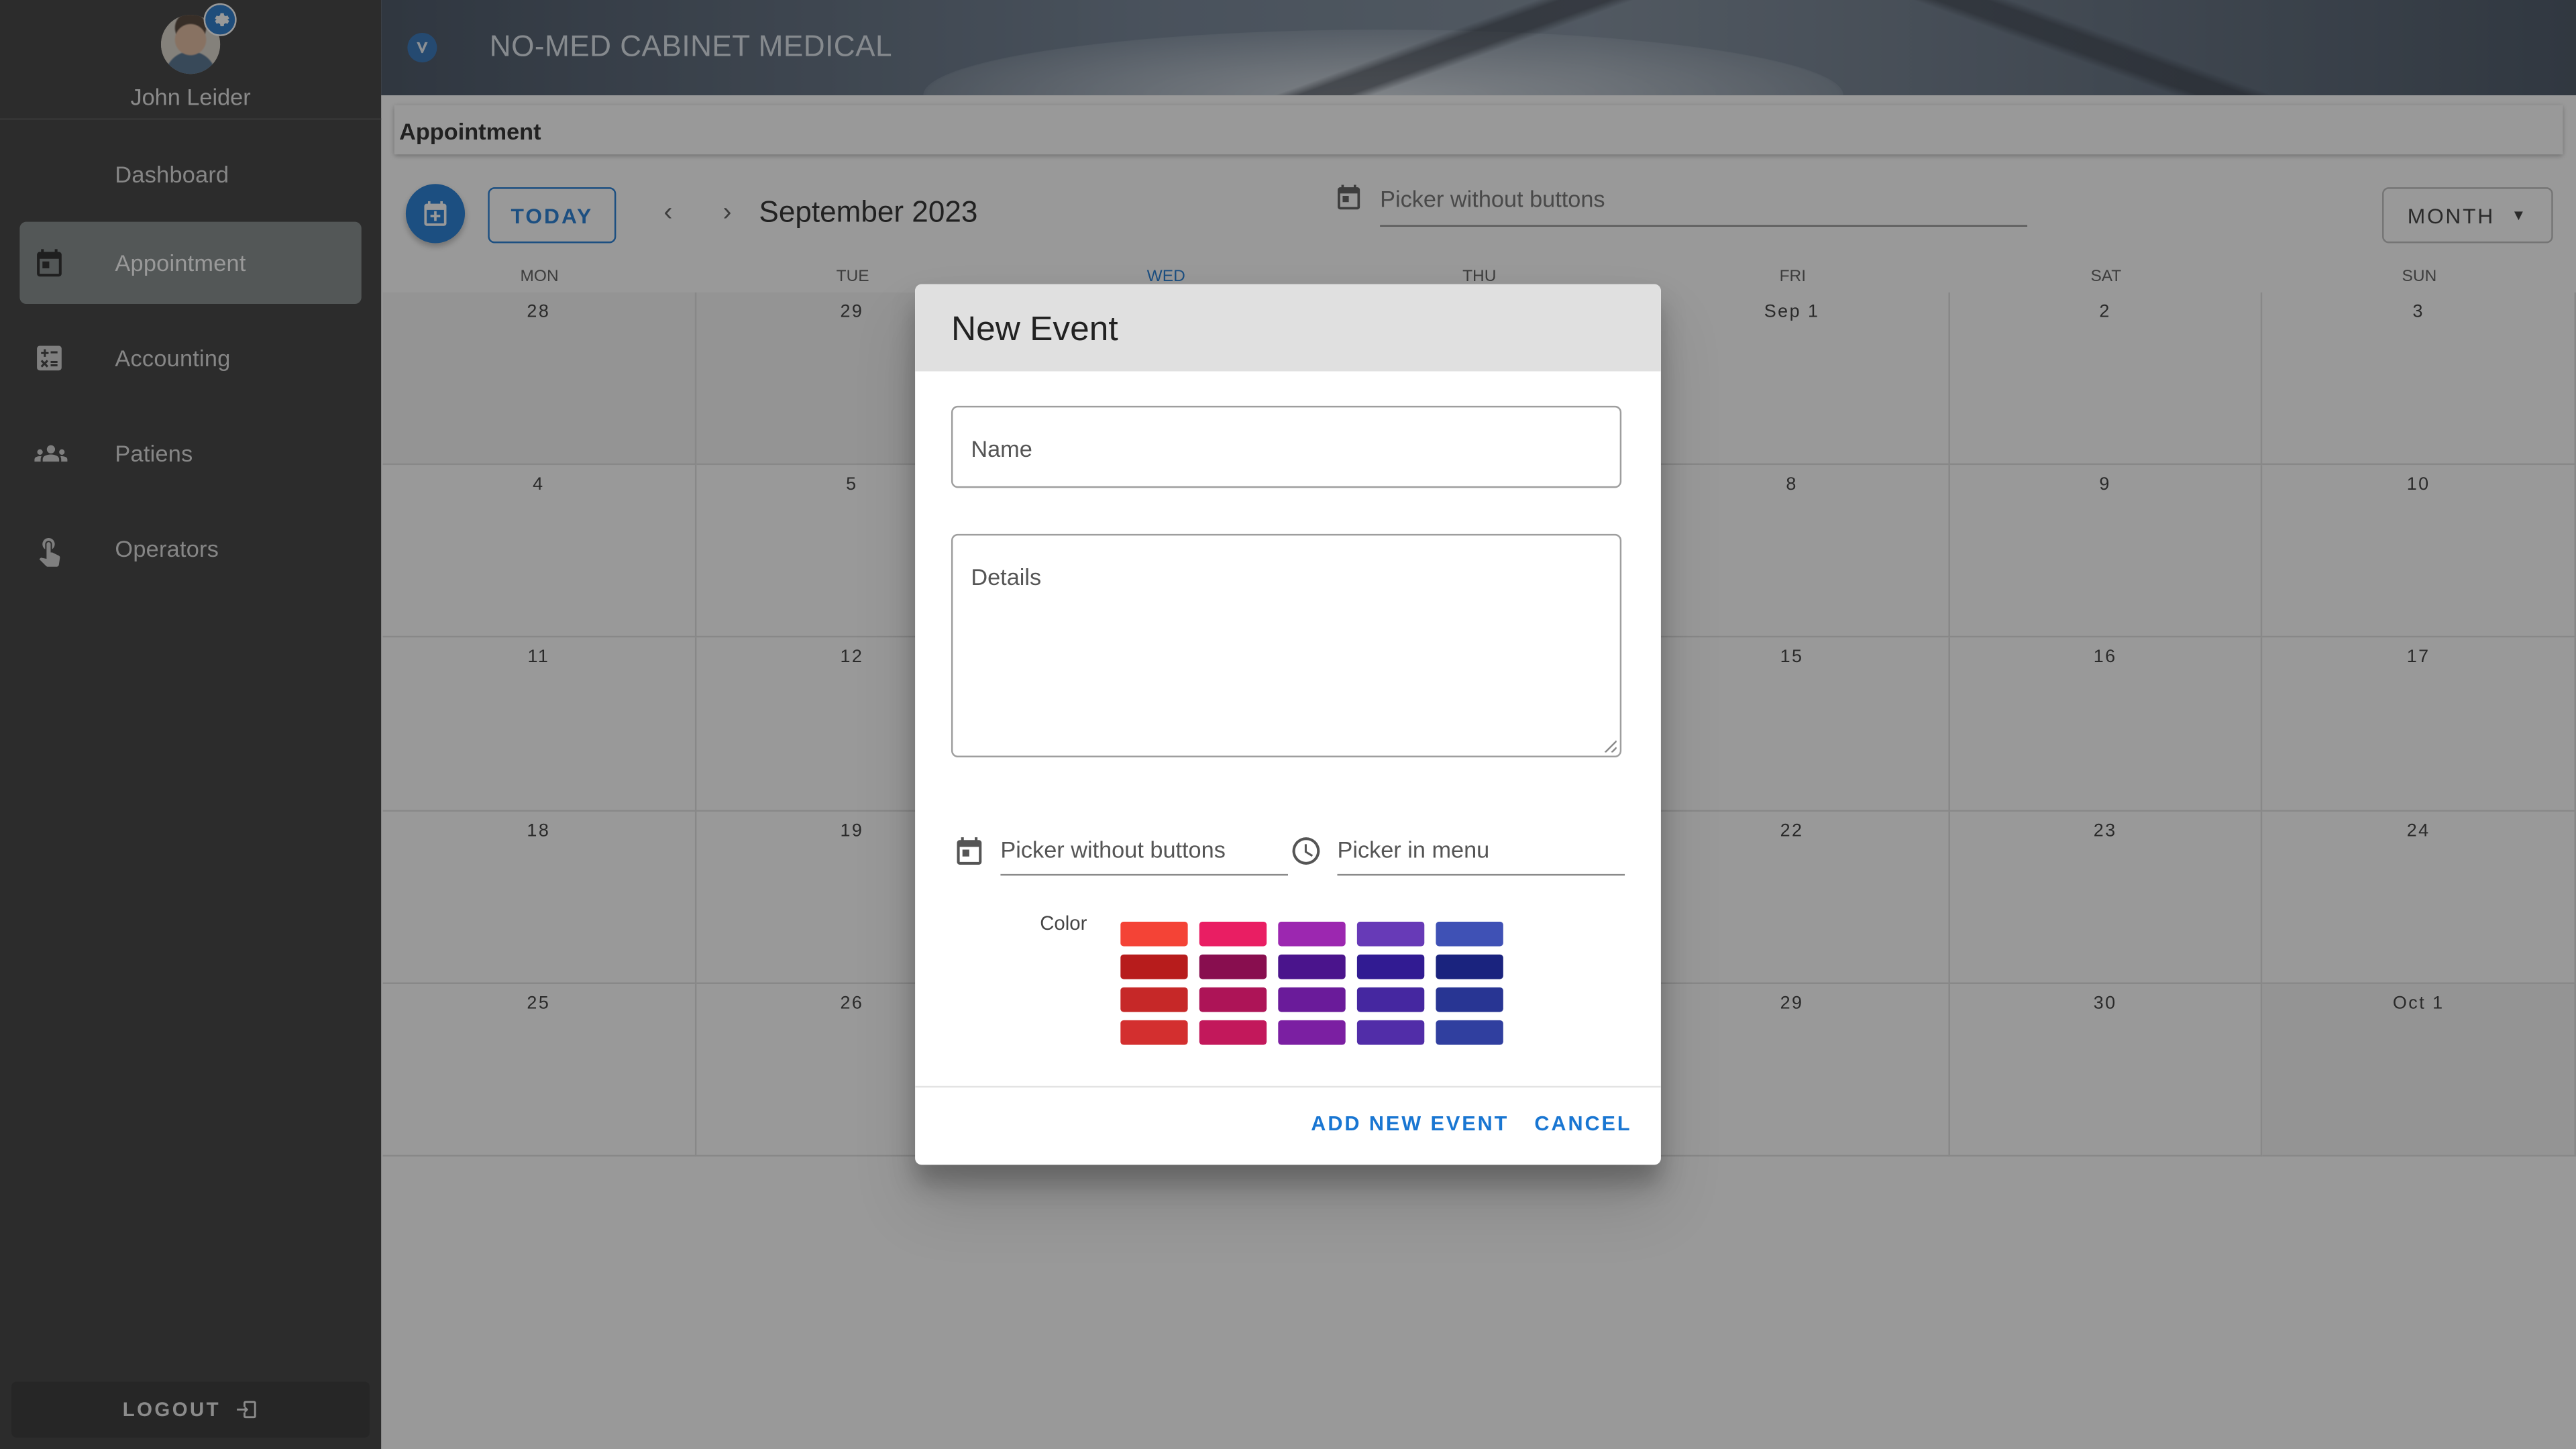 The height and width of the screenshot is (1449, 2576). I want to click on event-time-picker: Picker in menu, so click(1481, 856).